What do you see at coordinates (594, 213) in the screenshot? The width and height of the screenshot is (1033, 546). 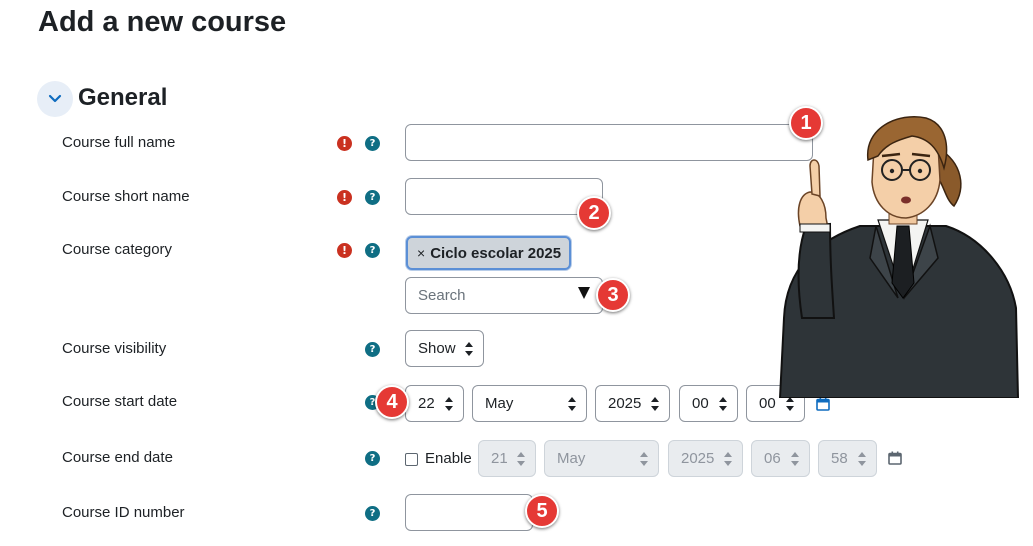 I see `callout-badge-2: 2` at bounding box center [594, 213].